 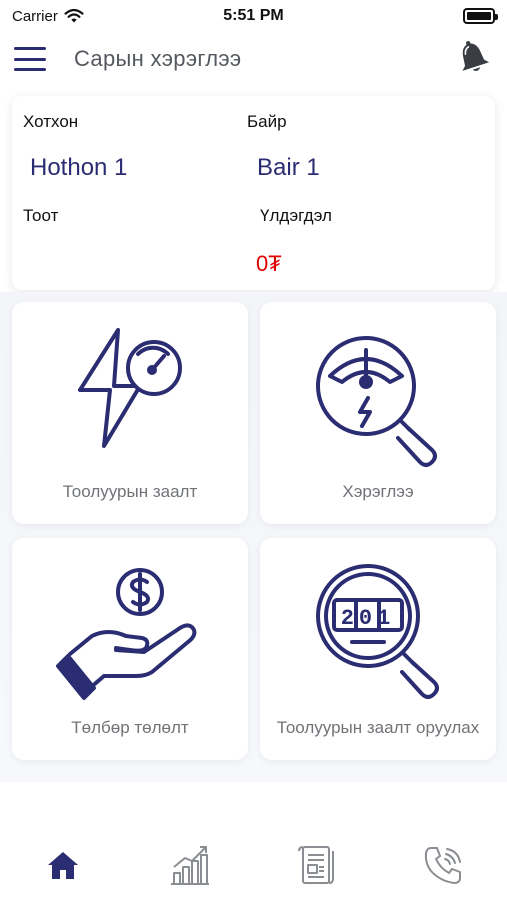 What do you see at coordinates (253, 59) in the screenshot?
I see `app-header: Сарын хэрэглээ` at bounding box center [253, 59].